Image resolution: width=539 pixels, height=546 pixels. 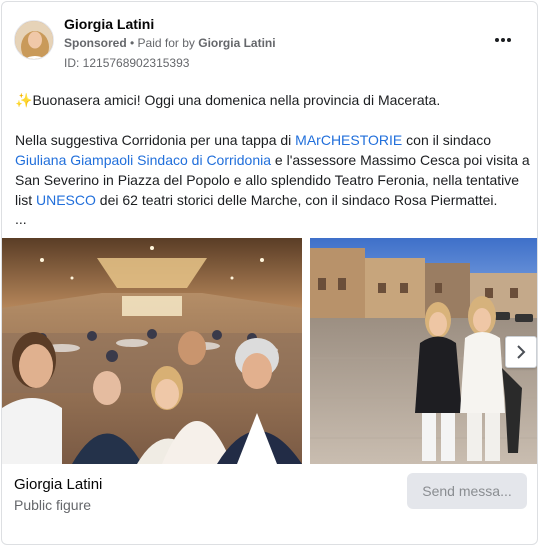 I want to click on sponsored-meta: Sponsored • Paid for by Giorgia Latini, so click(x=170, y=43).